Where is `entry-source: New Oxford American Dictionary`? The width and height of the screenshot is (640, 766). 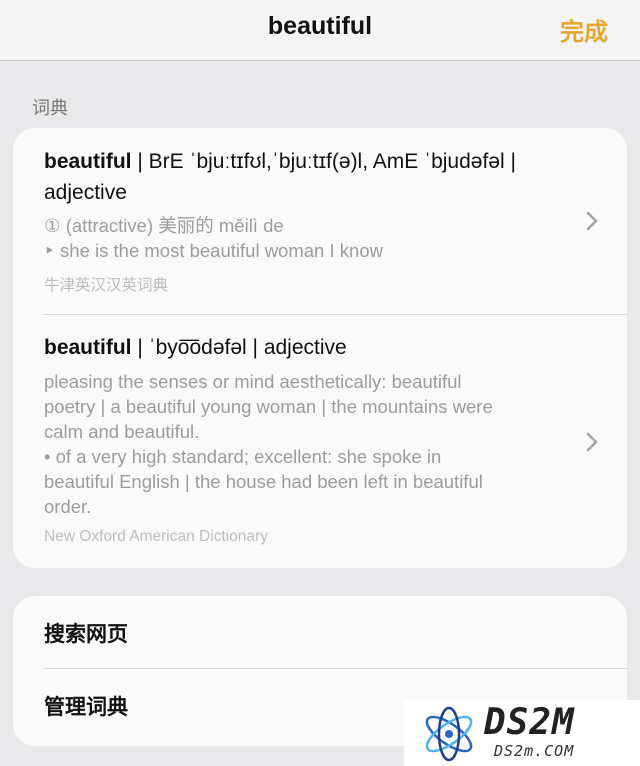
entry-source: New Oxford American Dictionary is located at coordinates (156, 536).